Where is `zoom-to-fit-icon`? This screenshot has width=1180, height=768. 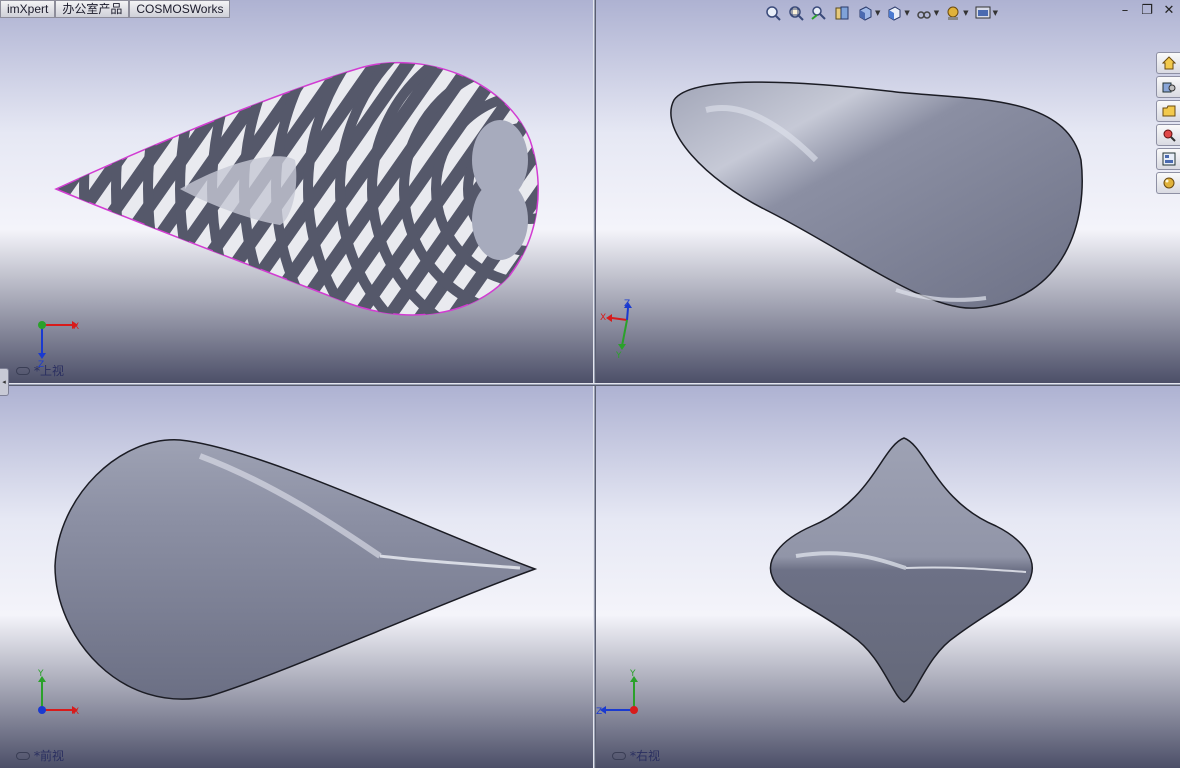
zoom-to-fit-icon is located at coordinates (773, 13).